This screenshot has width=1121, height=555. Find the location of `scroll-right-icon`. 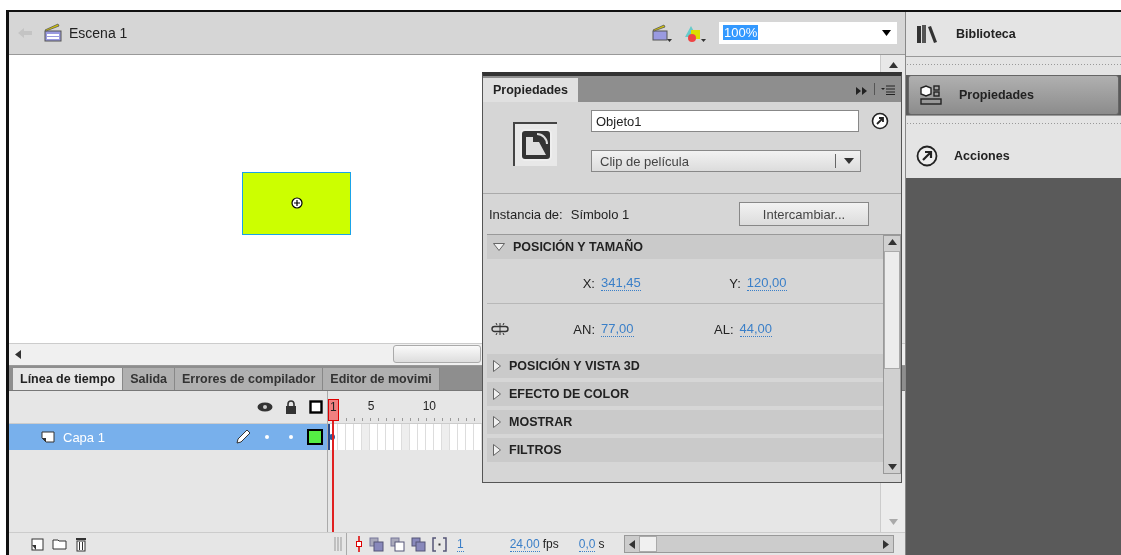

scroll-right-icon is located at coordinates (886, 544).